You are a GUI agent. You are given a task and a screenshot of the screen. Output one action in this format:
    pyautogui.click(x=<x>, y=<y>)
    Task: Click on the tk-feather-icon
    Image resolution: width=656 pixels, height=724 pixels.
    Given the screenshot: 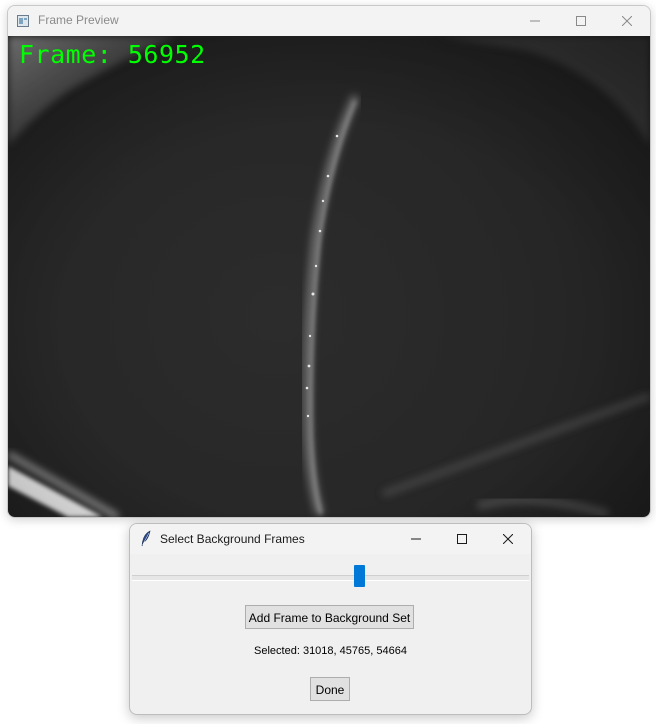 What is the action you would take?
    pyautogui.click(x=146, y=541)
    